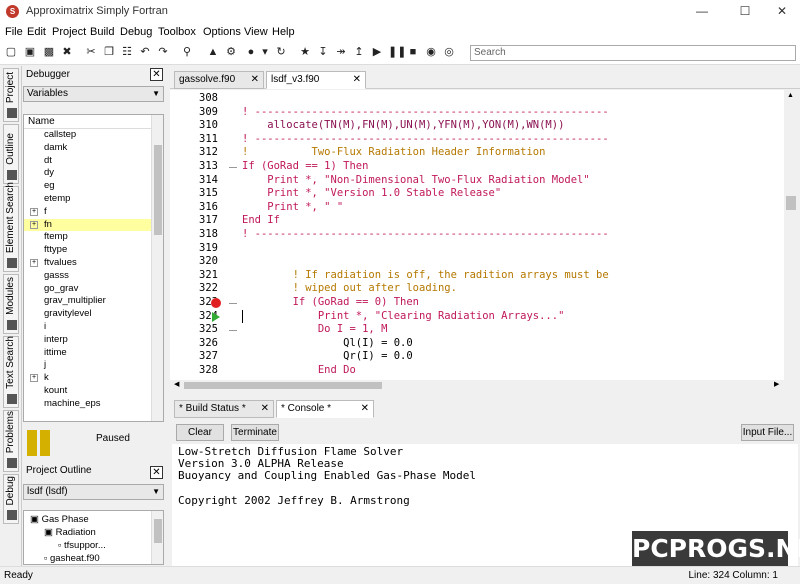 The image size is (800, 584). What do you see at coordinates (93, 314) in the screenshot?
I see `variable-row: gravitylevel` at bounding box center [93, 314].